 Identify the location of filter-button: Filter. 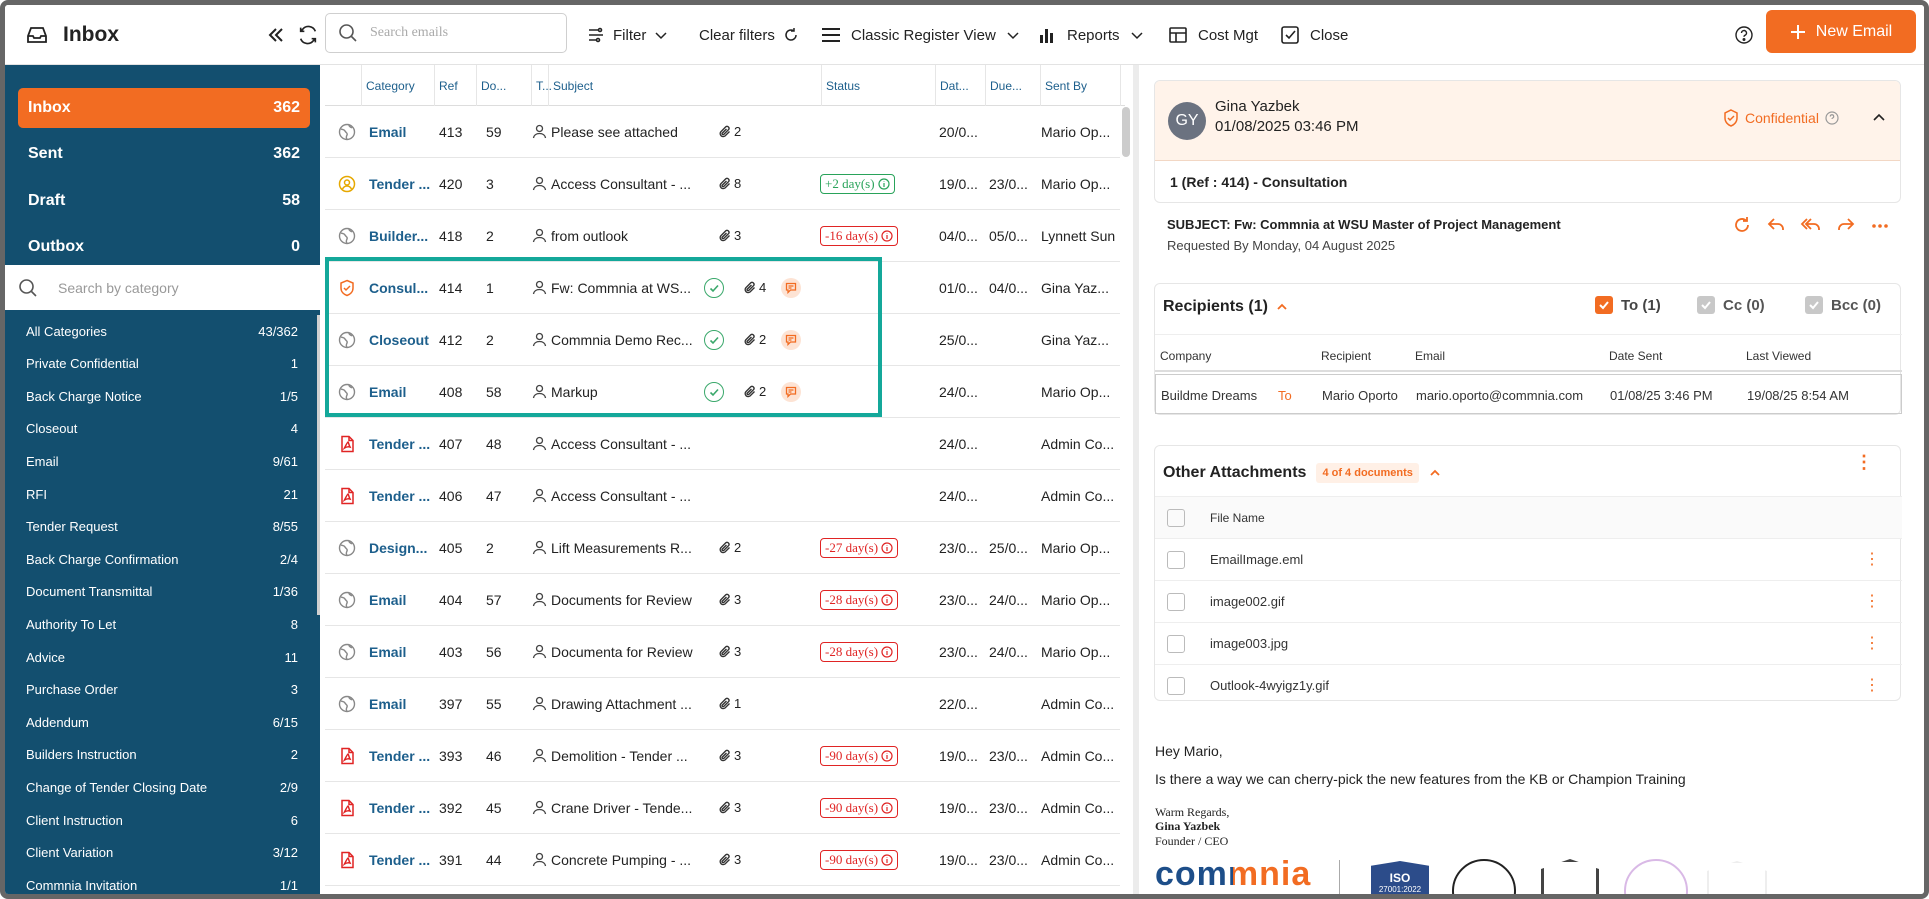
(627, 35).